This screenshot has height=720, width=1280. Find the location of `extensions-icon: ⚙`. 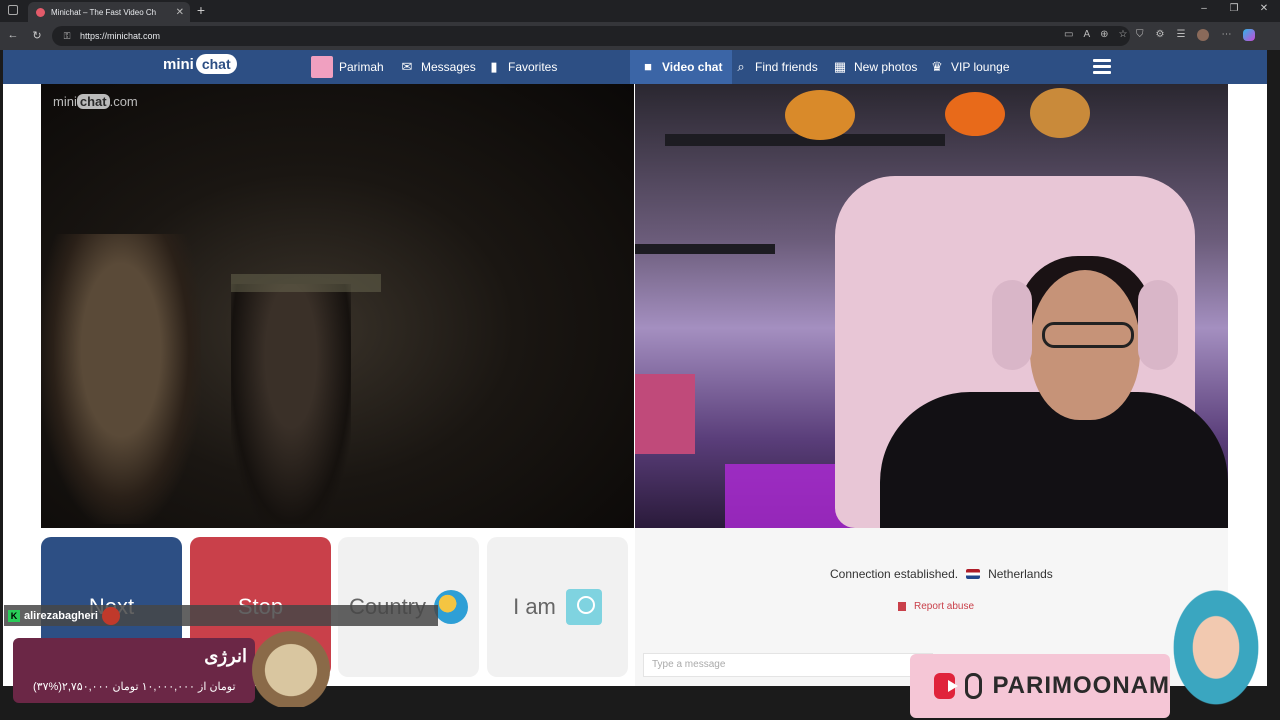

extensions-icon: ⚙ is located at coordinates (1160, 35).